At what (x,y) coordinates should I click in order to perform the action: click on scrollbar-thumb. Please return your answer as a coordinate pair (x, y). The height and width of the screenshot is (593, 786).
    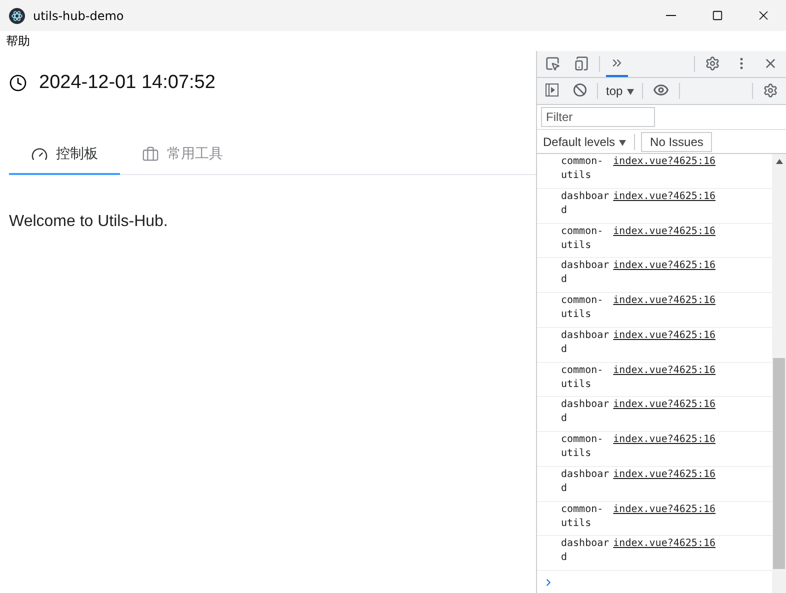
    Looking at the image, I should click on (779, 463).